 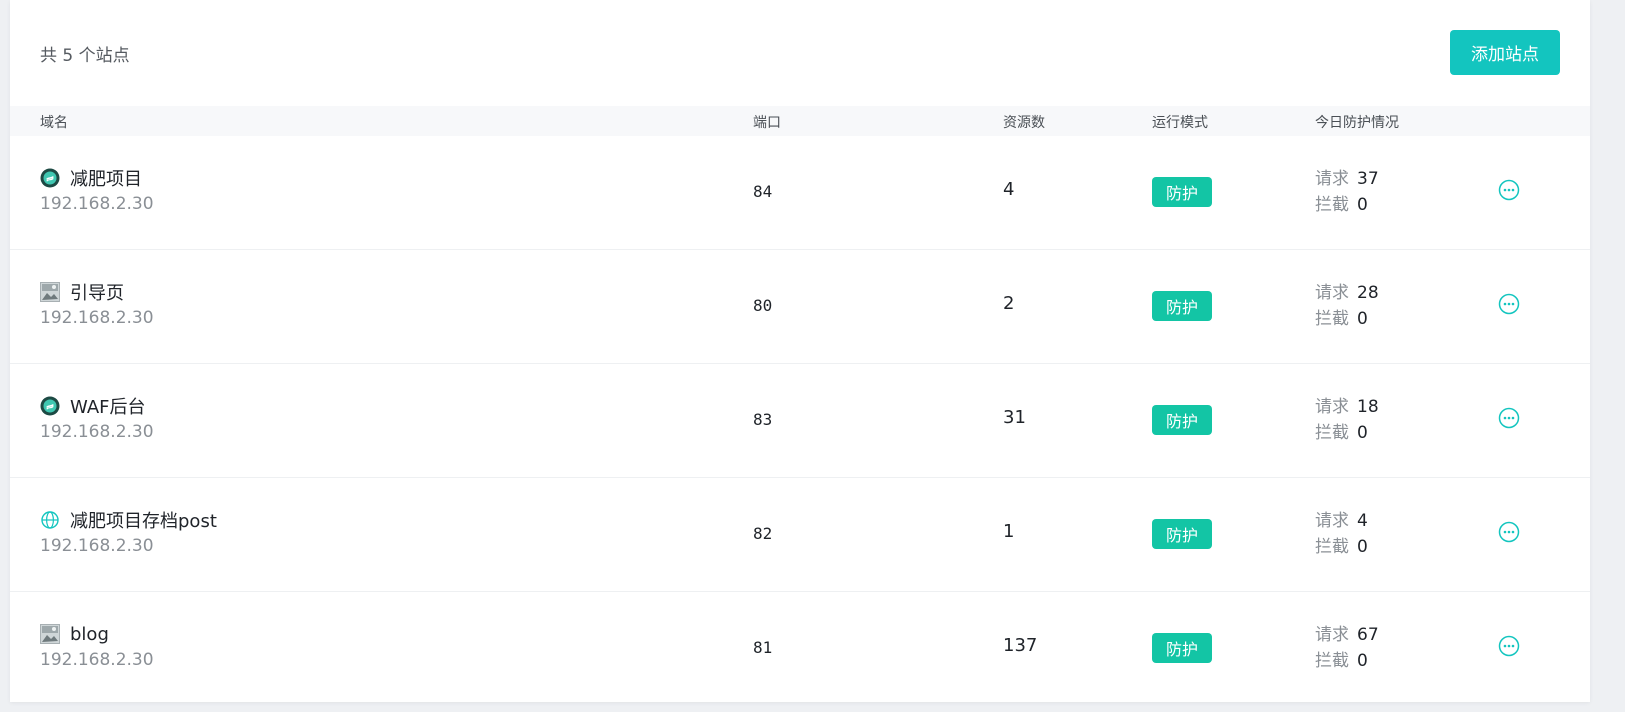 What do you see at coordinates (1014, 417) in the screenshot?
I see `site-resource-count: 31` at bounding box center [1014, 417].